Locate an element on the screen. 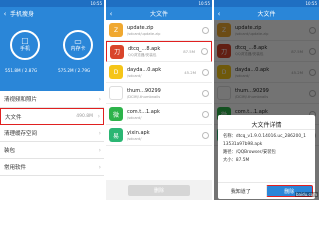 The height and width of the screenshot is (240, 320). file-path: /sdcard/update.zip is located at coordinates (144, 33).